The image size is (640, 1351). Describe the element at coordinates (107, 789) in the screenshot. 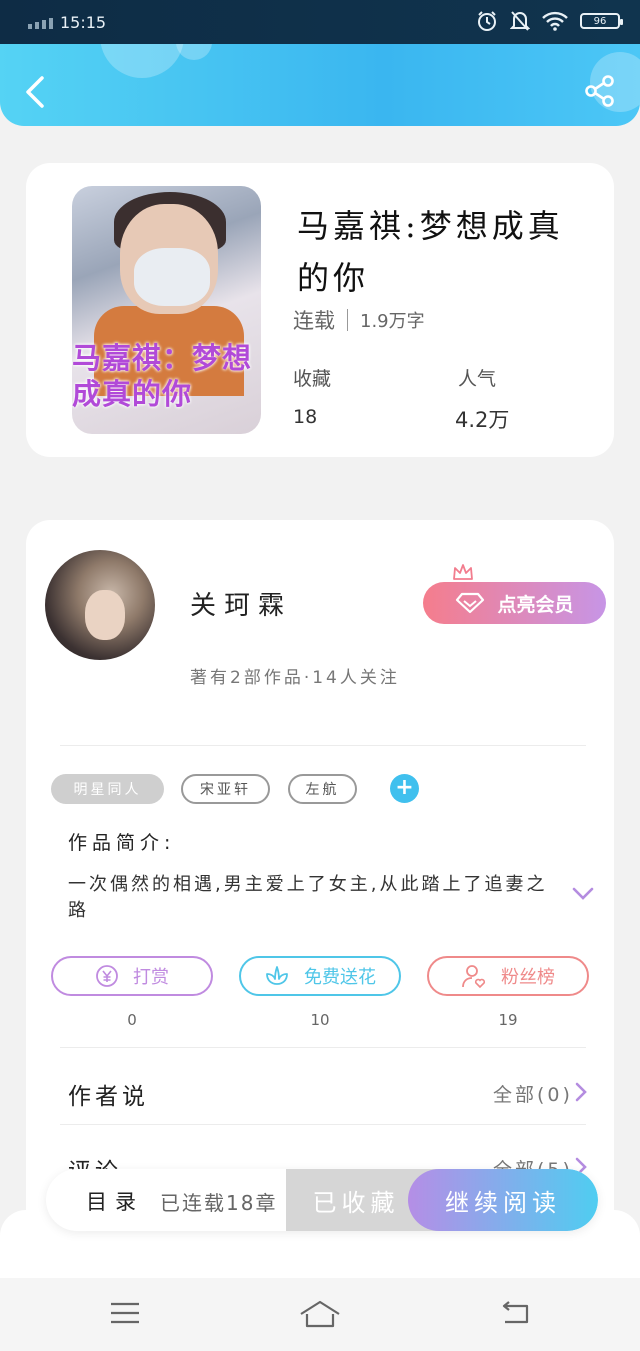

I see `tag-item: 明星同人` at that location.